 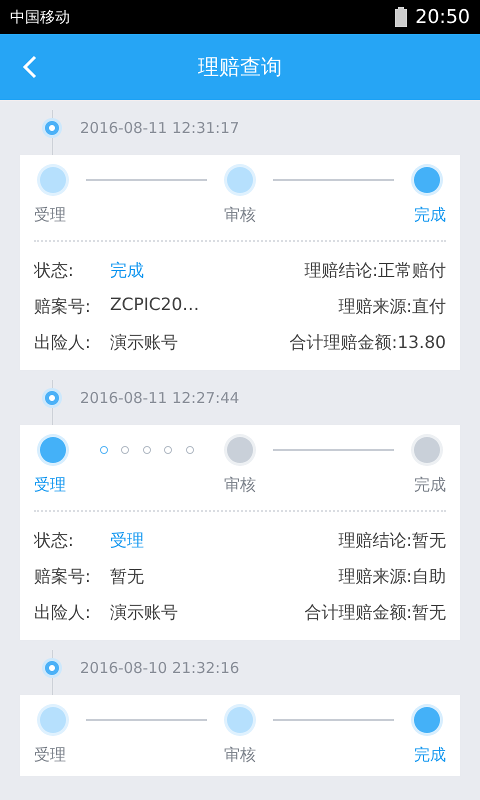 I want to click on field-value: 受理, so click(x=127, y=541).